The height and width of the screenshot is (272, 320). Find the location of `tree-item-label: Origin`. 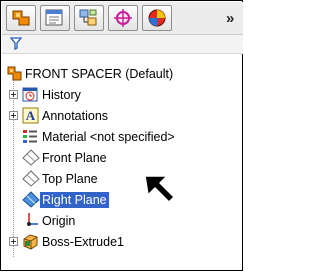

tree-item-label: Origin is located at coordinates (59, 221).